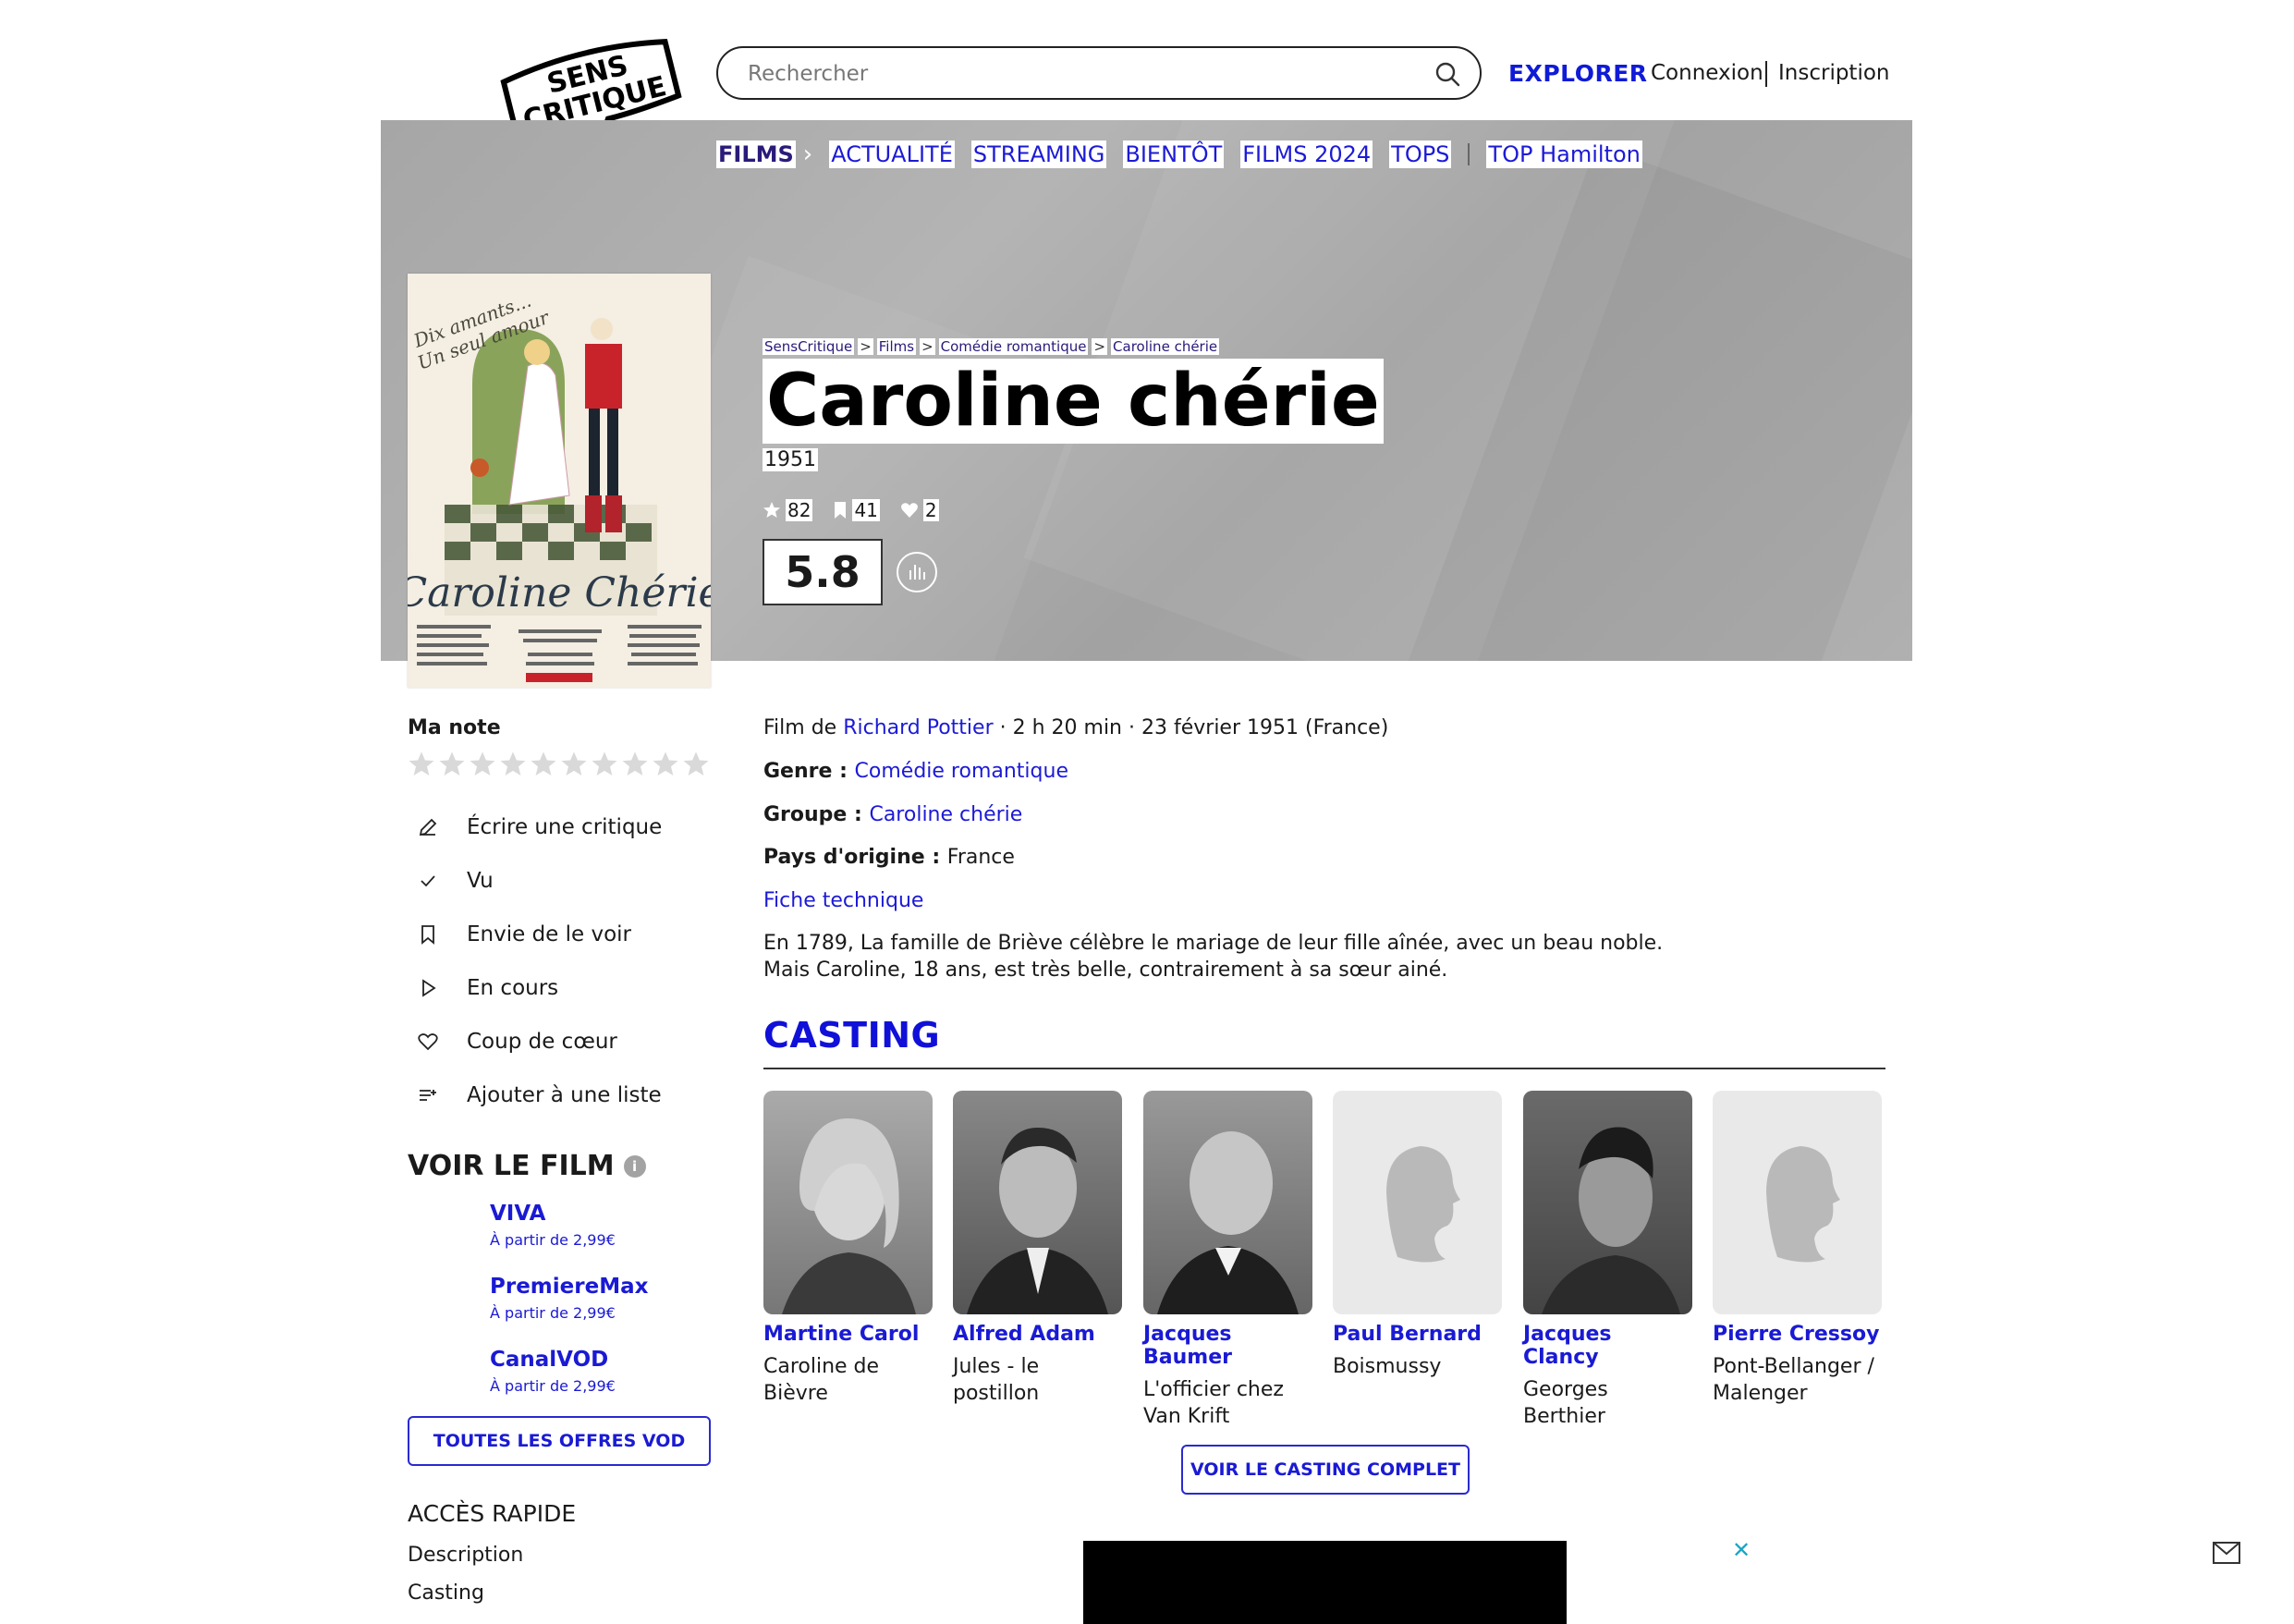 This screenshot has width=2294, height=1624. What do you see at coordinates (560, 593) in the screenshot?
I see `poster-title: Caroline Chérie` at bounding box center [560, 593].